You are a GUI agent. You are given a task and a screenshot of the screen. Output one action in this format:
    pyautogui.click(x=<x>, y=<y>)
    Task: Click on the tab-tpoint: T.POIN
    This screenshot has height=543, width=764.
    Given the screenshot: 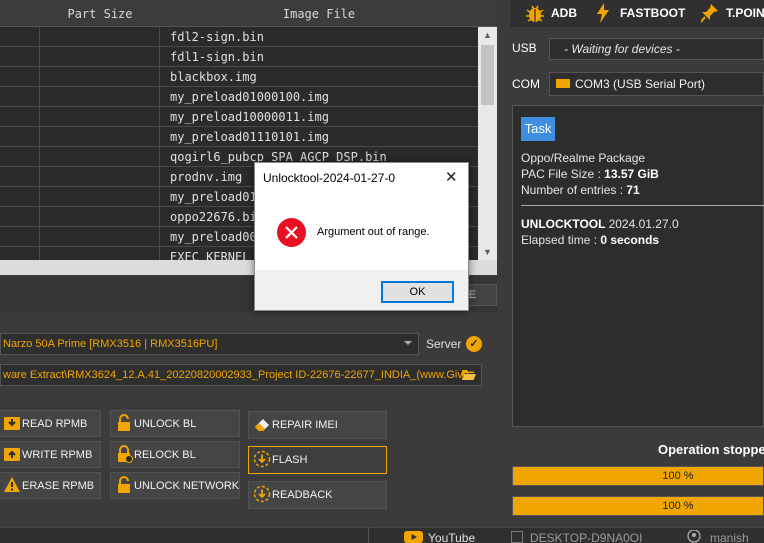 What is the action you would take?
    pyautogui.click(x=745, y=13)
    